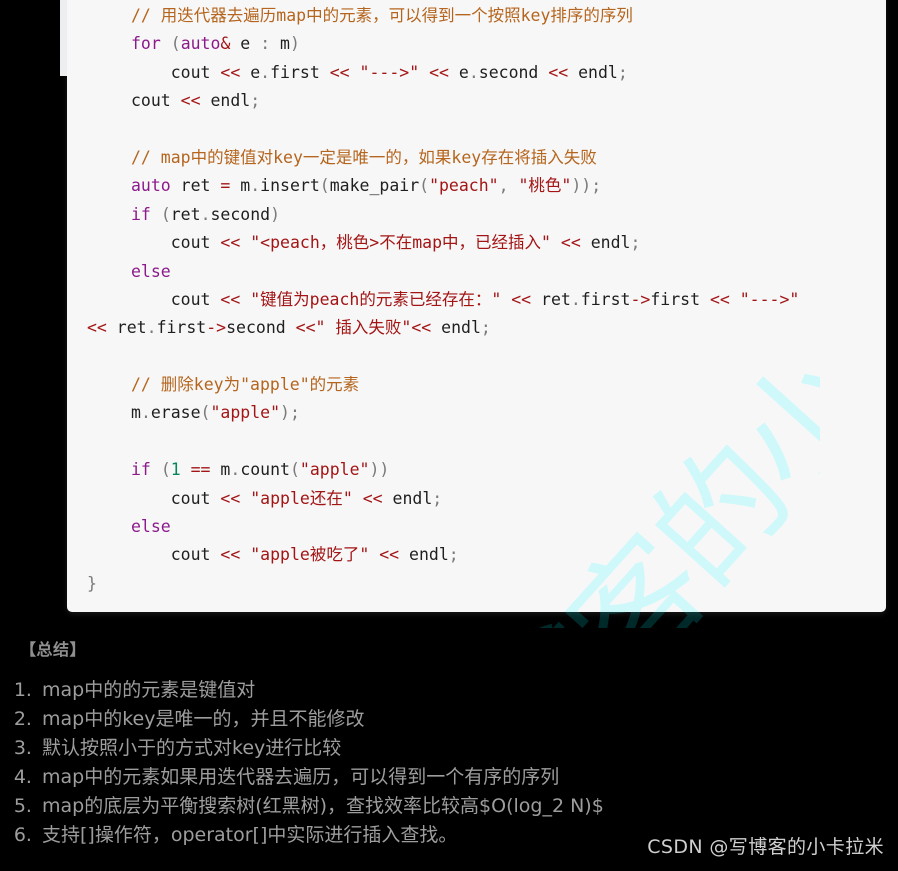  Describe the element at coordinates (468, 777) in the screenshot. I see `summary-item: map中的元素如果用迭代器去遍历，可以得到一个有序的序列` at that location.